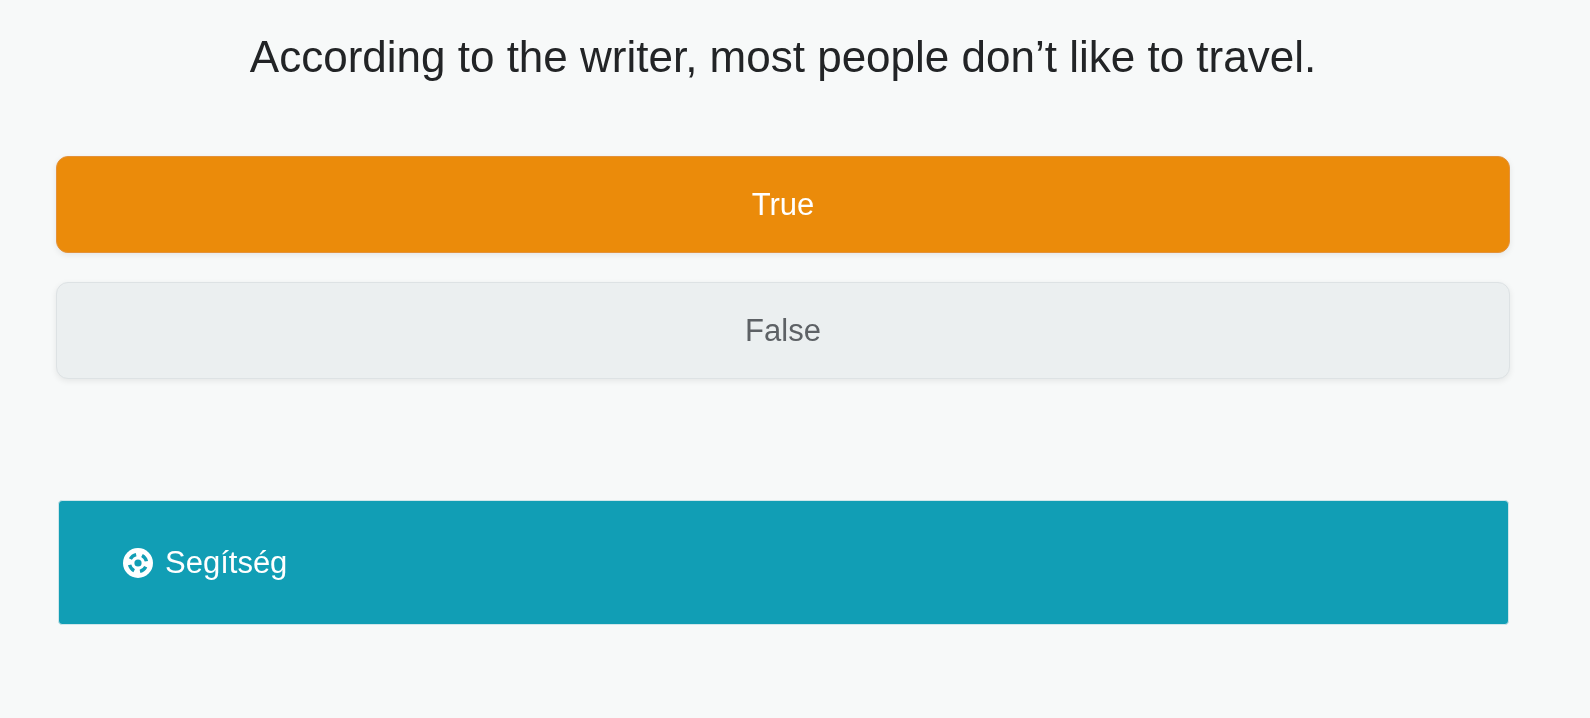 This screenshot has height=718, width=1590. I want to click on lifebuoy-icon, so click(138, 562).